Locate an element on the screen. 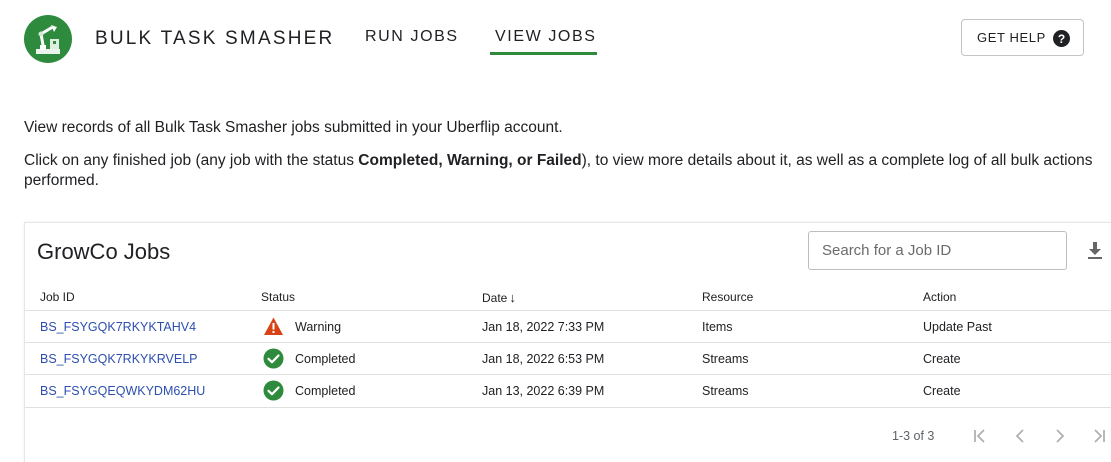  previous-page-icon is located at coordinates (1020, 436).